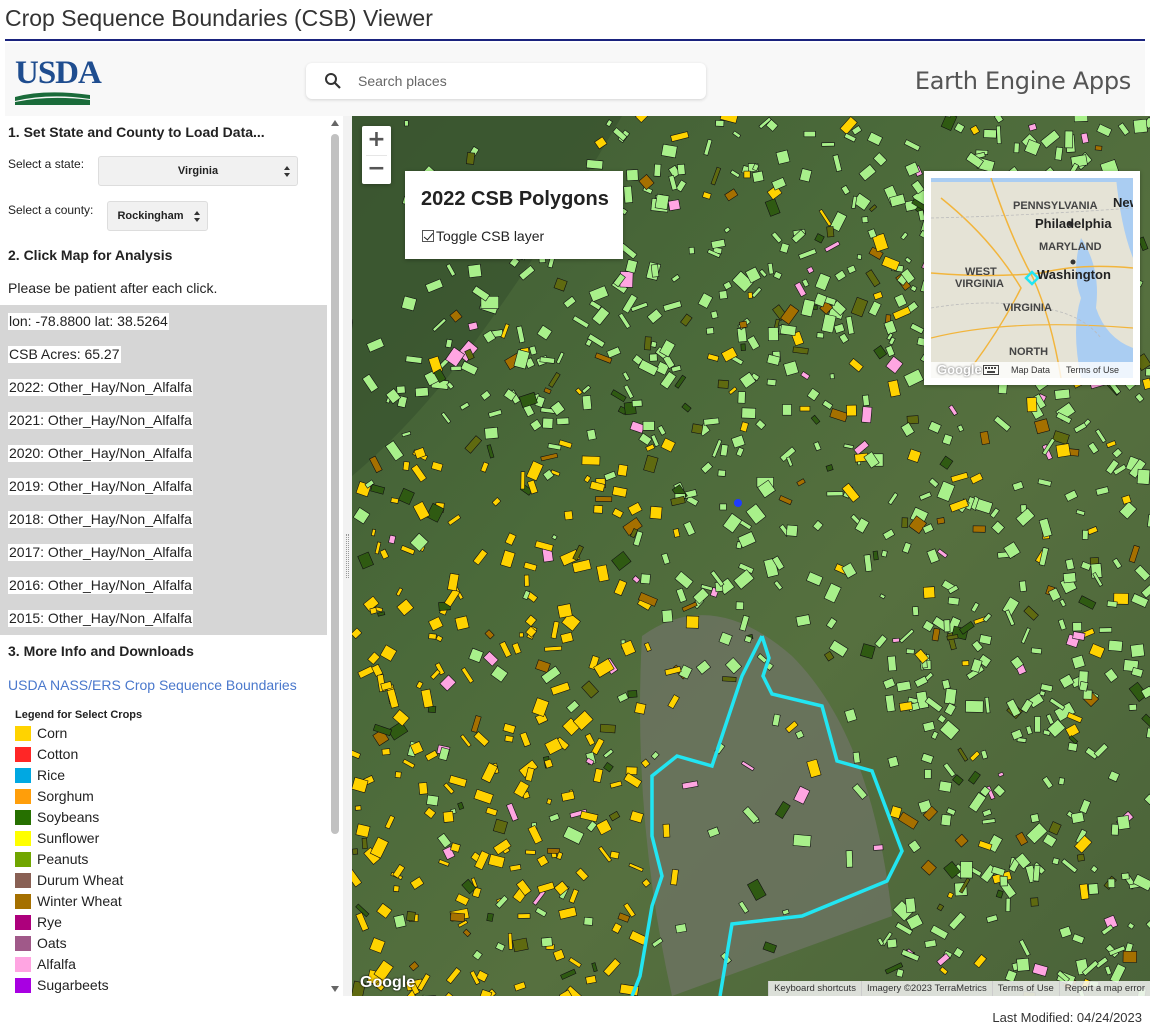 Image resolution: width=1154 pixels, height=1027 pixels. What do you see at coordinates (1070, 247) in the screenshot?
I see `minimap-label-maryland: MARYLAND` at bounding box center [1070, 247].